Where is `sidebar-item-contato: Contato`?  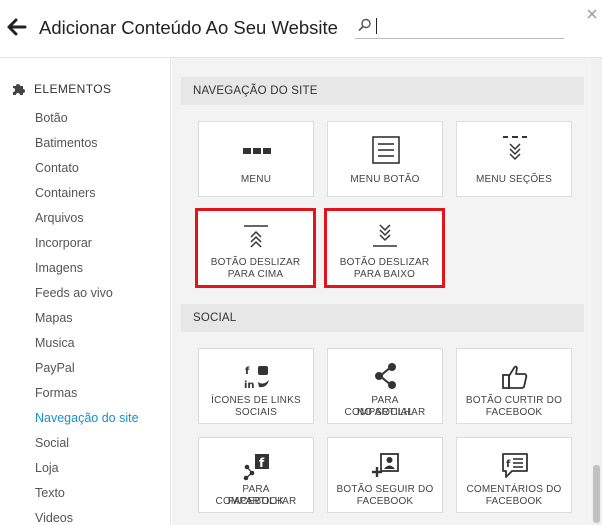
sidebar-item-contato: Contato is located at coordinates (57, 168).